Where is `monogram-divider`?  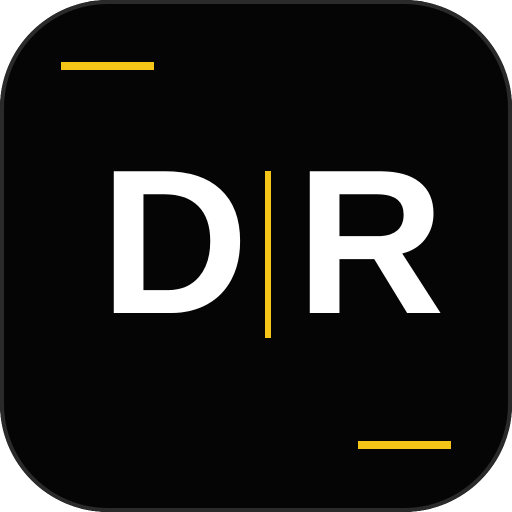 monogram-divider is located at coordinates (268, 254).